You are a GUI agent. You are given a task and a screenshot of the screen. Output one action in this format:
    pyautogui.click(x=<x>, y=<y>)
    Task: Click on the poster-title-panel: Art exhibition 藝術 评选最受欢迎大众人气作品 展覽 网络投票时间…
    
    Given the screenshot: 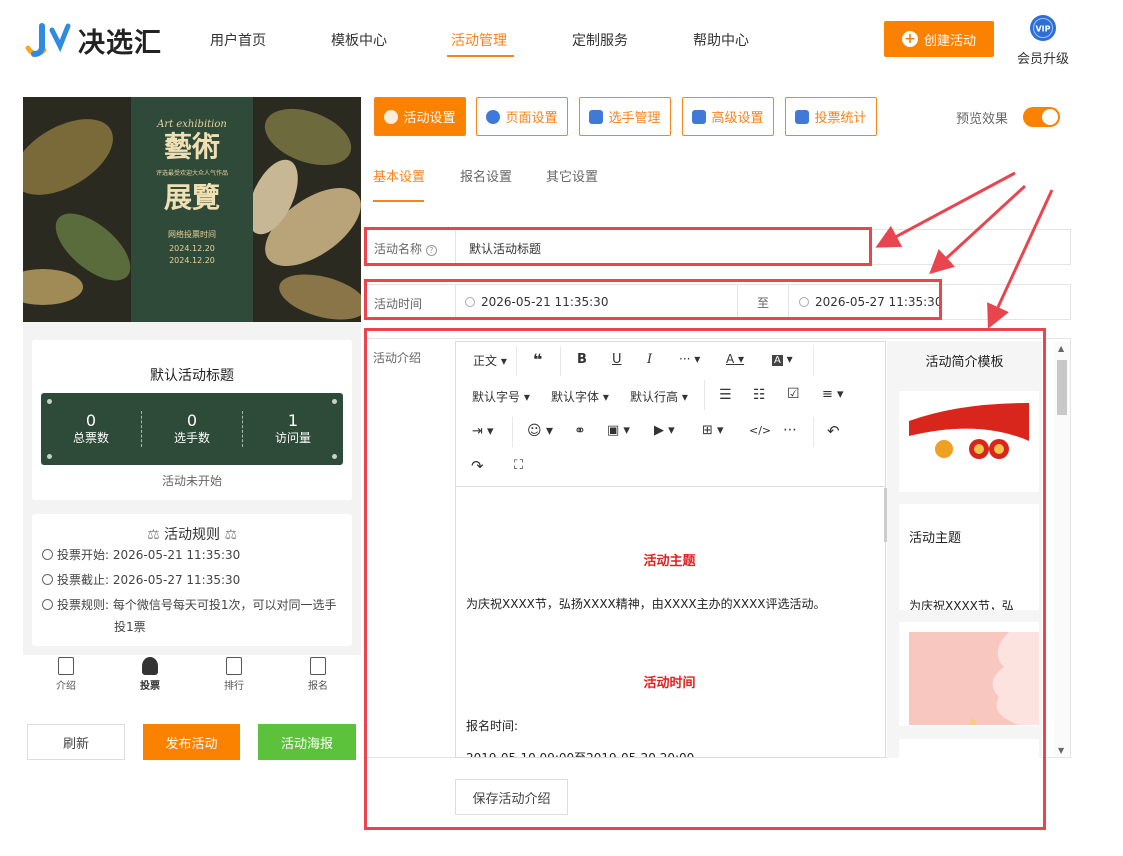 What is the action you would take?
    pyautogui.click(x=192, y=209)
    